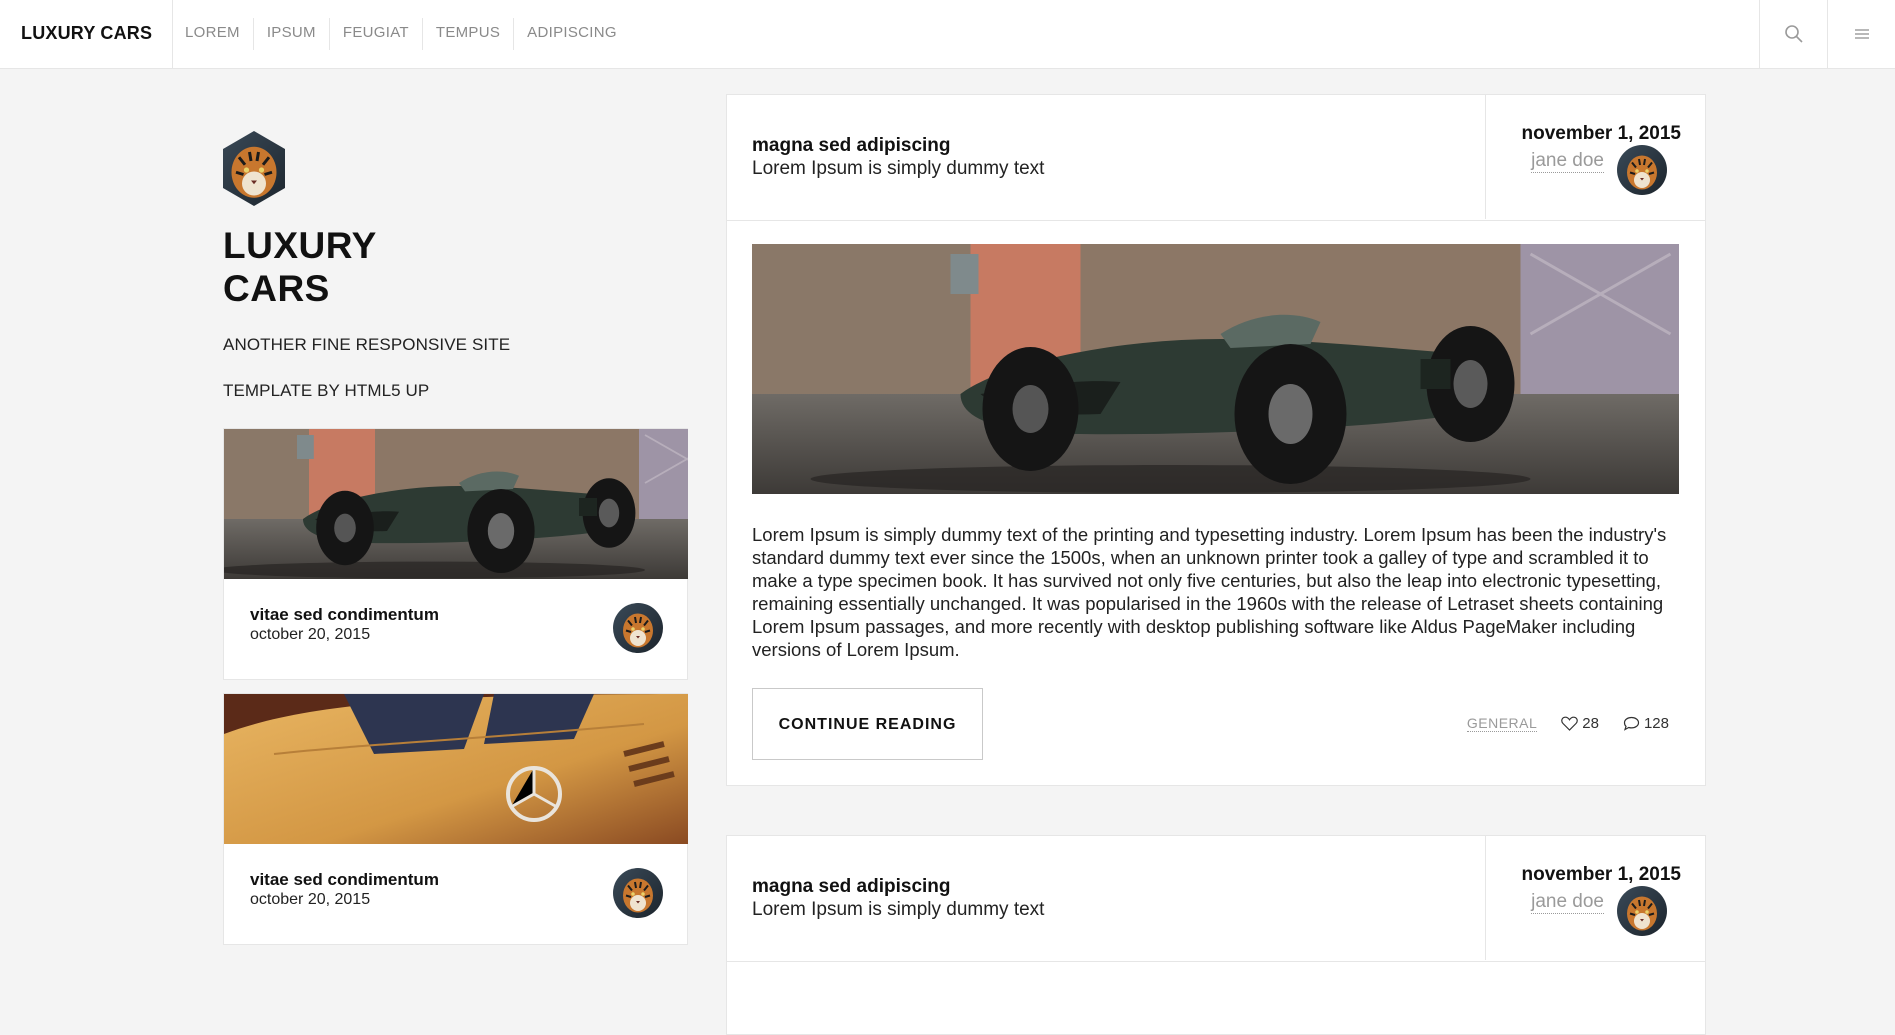 Image resolution: width=1895 pixels, height=1035 pixels. Describe the element at coordinates (367, 344) in the screenshot. I see `tagline-1: ANOTHER FINE RESPONSIVE SITE` at that location.